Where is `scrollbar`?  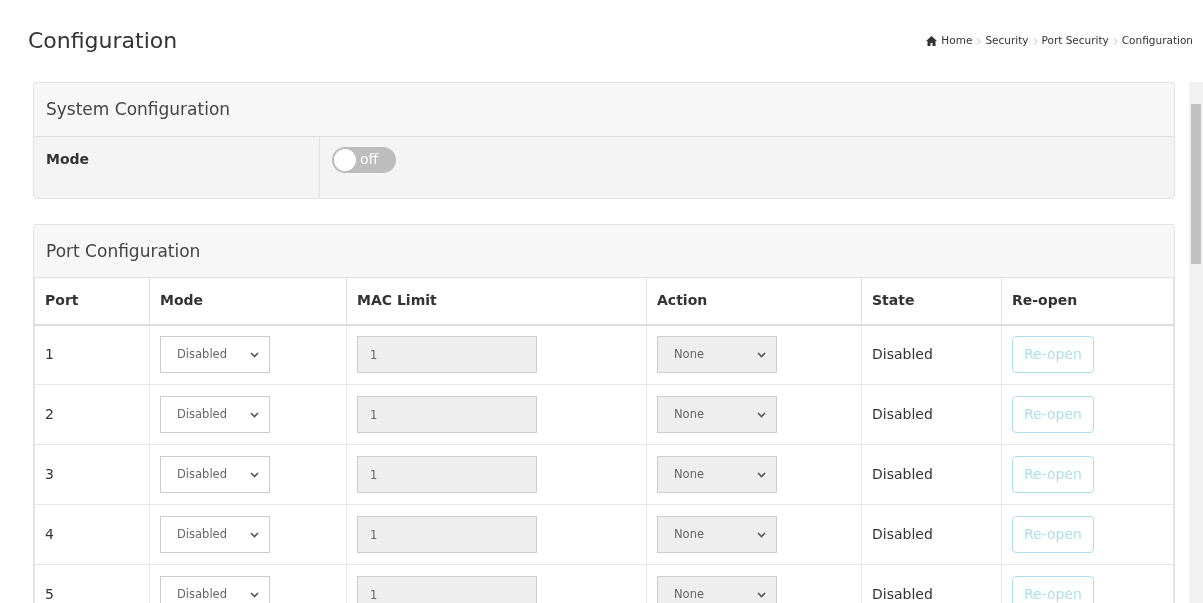
scrollbar is located at coordinates (1196, 342).